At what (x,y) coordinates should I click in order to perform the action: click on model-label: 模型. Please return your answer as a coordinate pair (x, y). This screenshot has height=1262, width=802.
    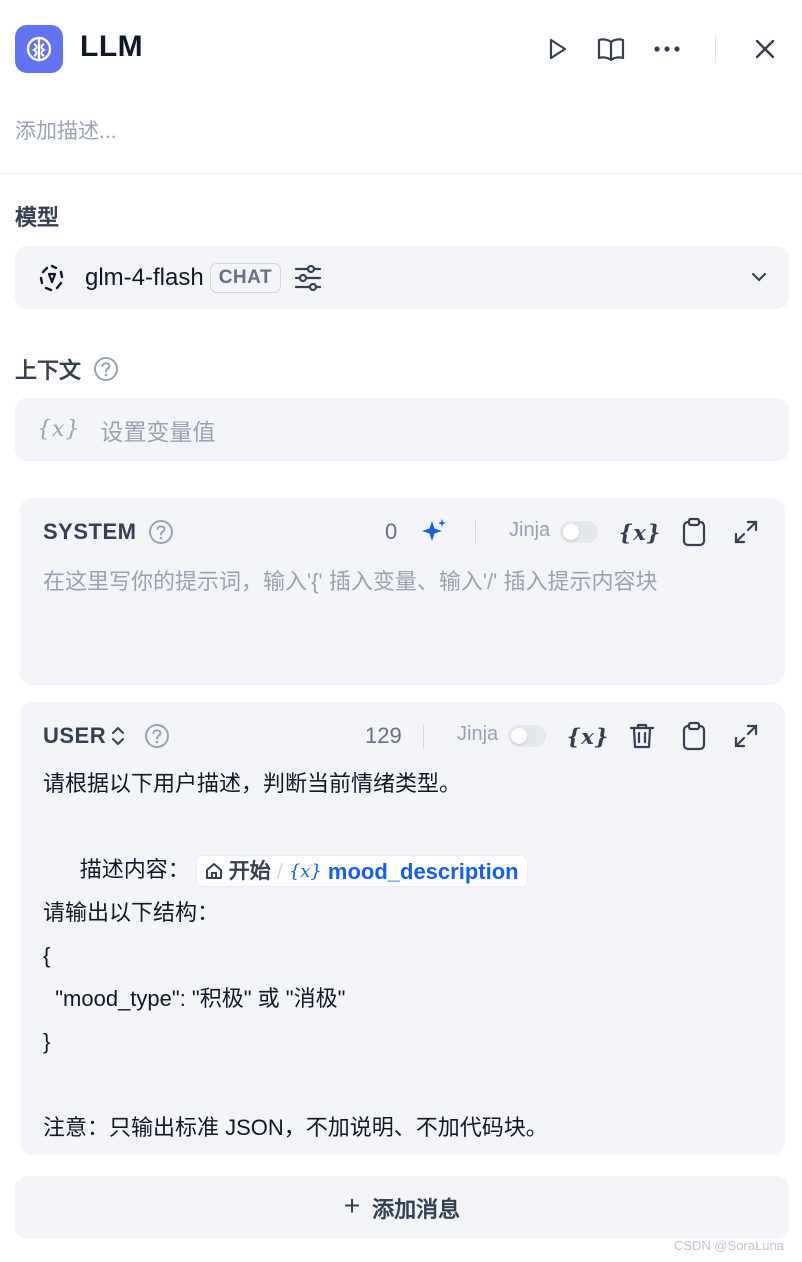
    Looking at the image, I should click on (37, 216).